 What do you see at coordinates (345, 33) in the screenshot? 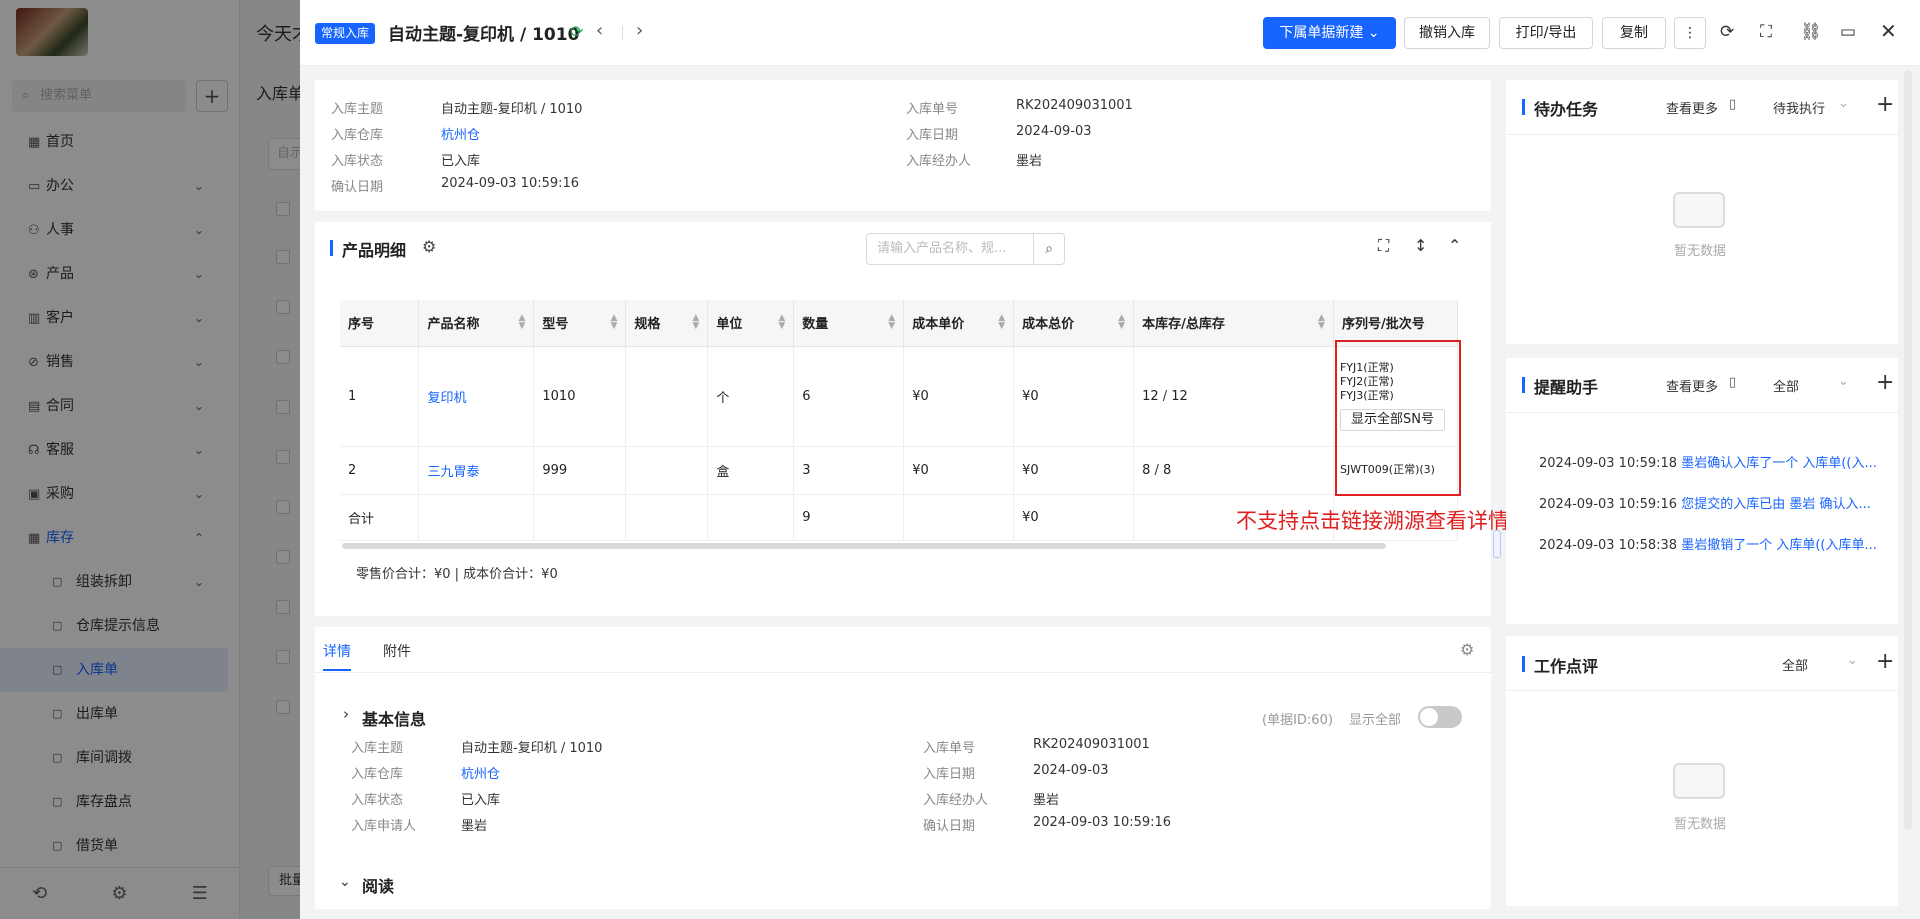
I see `type-tag: 常规入库` at bounding box center [345, 33].